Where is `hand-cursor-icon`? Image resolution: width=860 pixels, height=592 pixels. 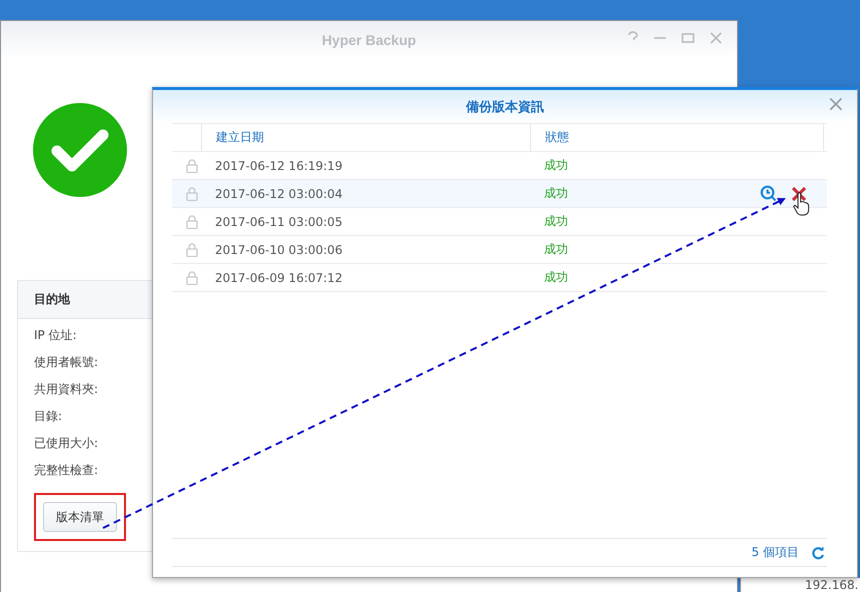
hand-cursor-icon is located at coordinates (802, 204).